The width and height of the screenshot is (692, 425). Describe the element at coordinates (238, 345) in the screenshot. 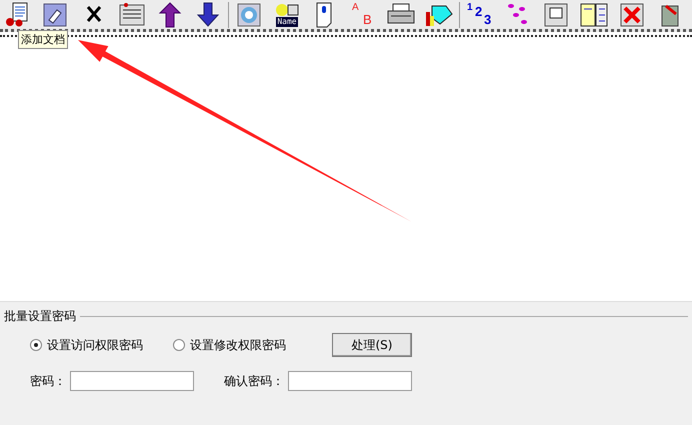

I see `radio-label: 设置修改权限密码` at that location.